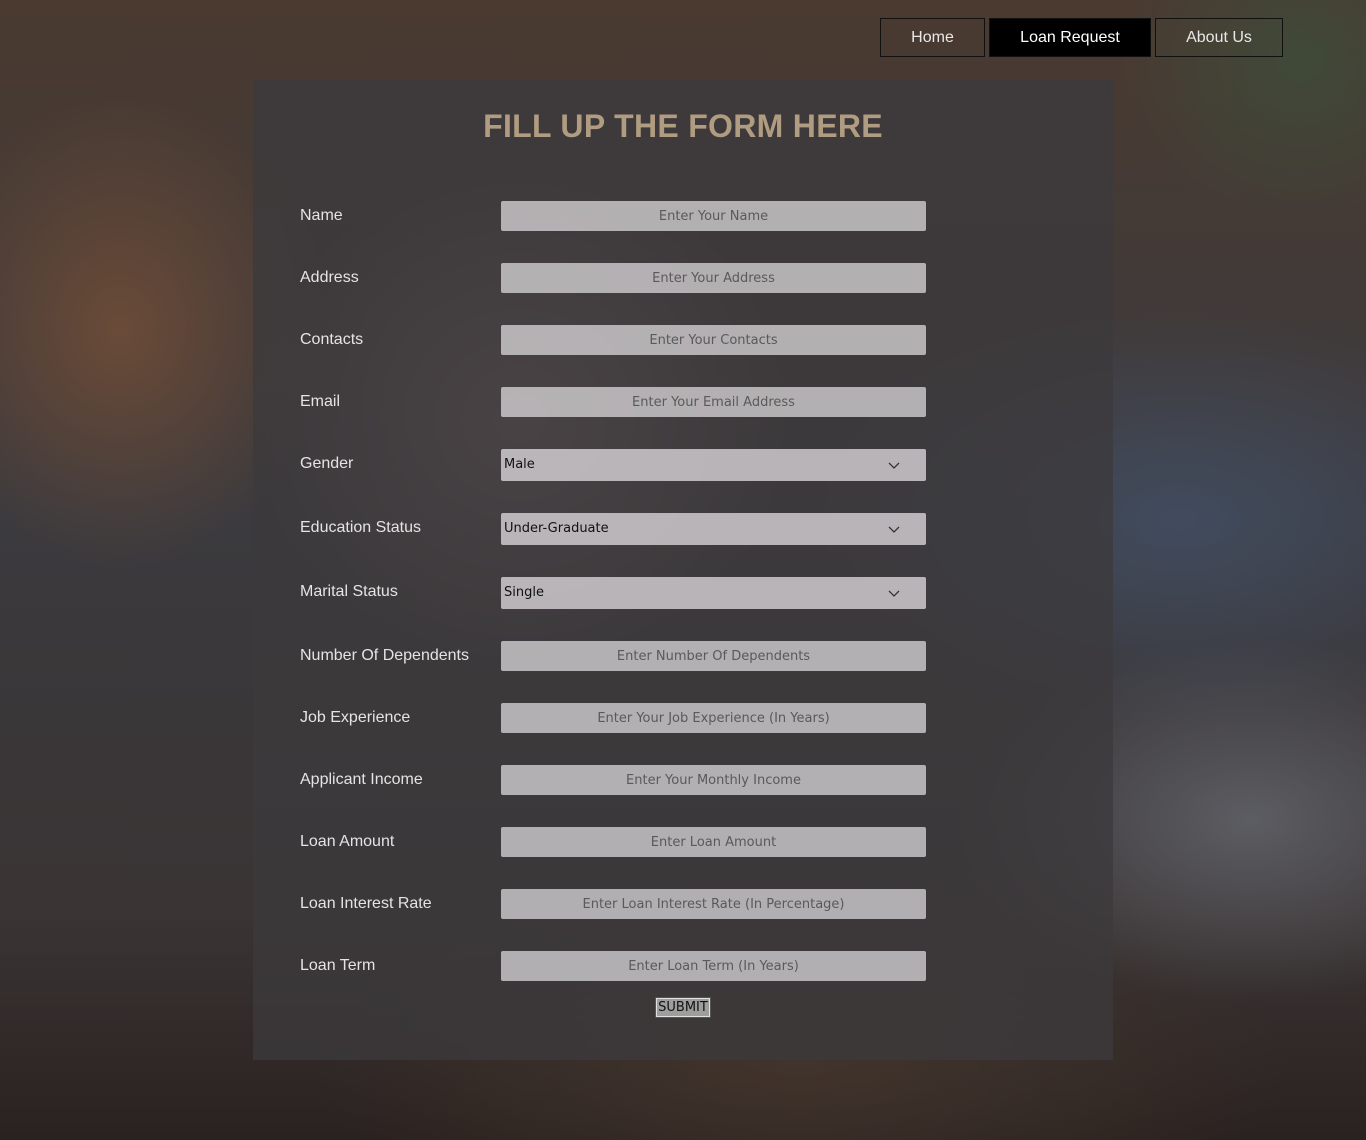 The image size is (1366, 1140). What do you see at coordinates (524, 592) in the screenshot?
I see `marital-selected-value: Single` at bounding box center [524, 592].